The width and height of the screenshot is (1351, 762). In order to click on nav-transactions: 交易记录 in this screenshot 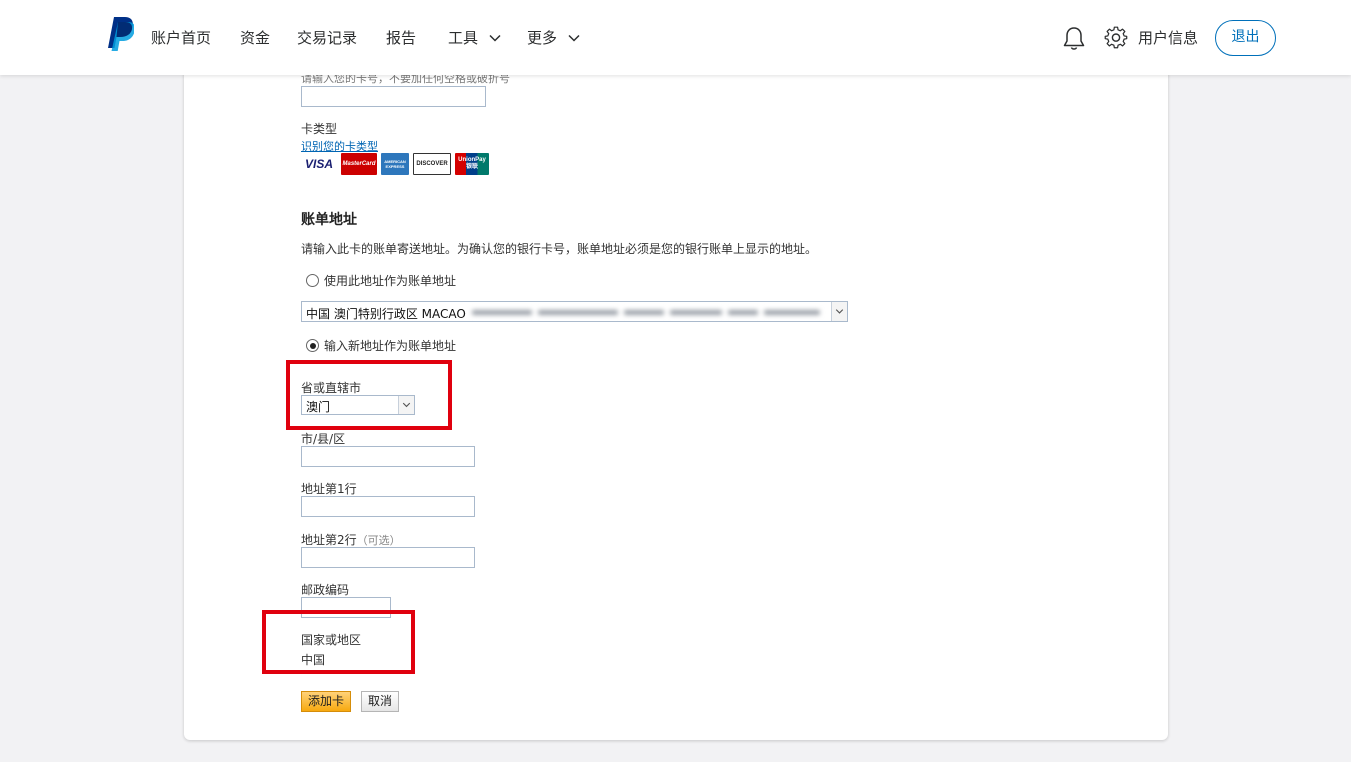, I will do `click(327, 37)`.